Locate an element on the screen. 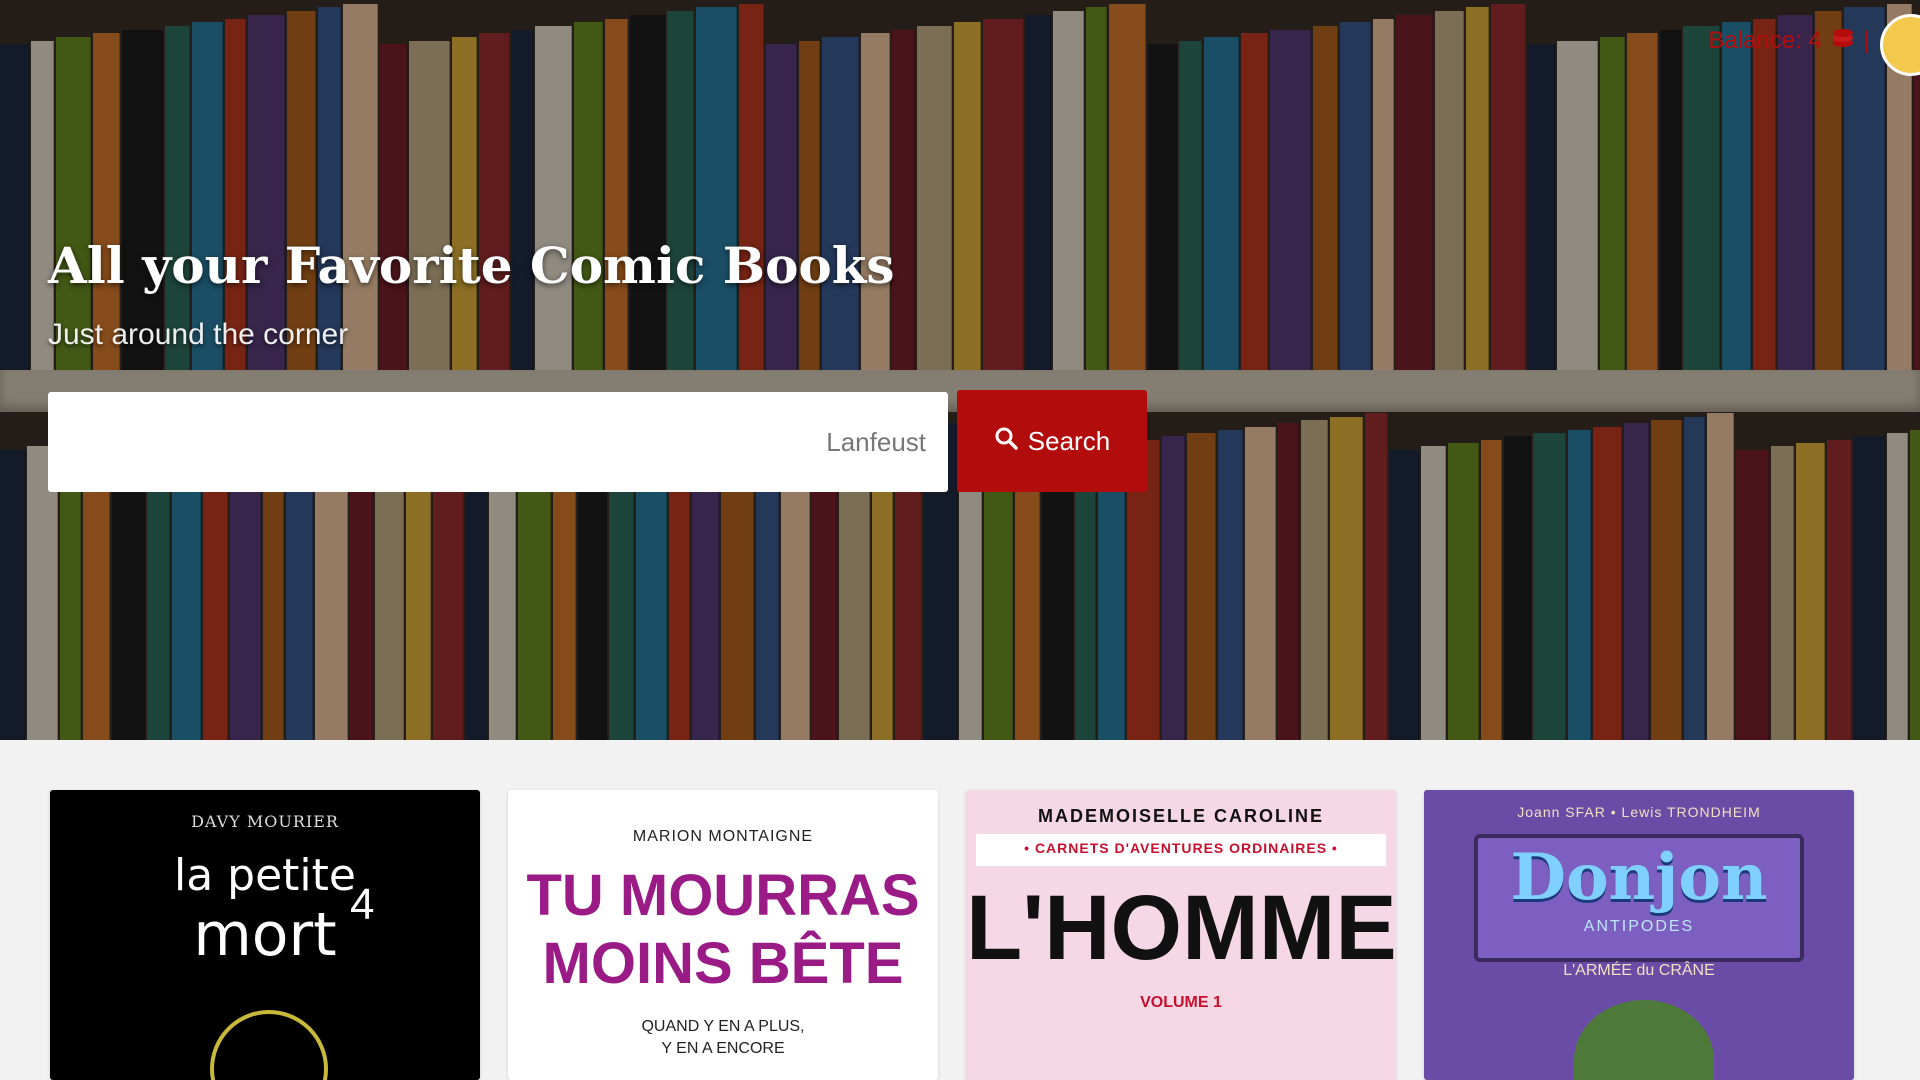 This screenshot has width=1920, height=1080. book-series: ANTIPODES is located at coordinates (1639, 926).